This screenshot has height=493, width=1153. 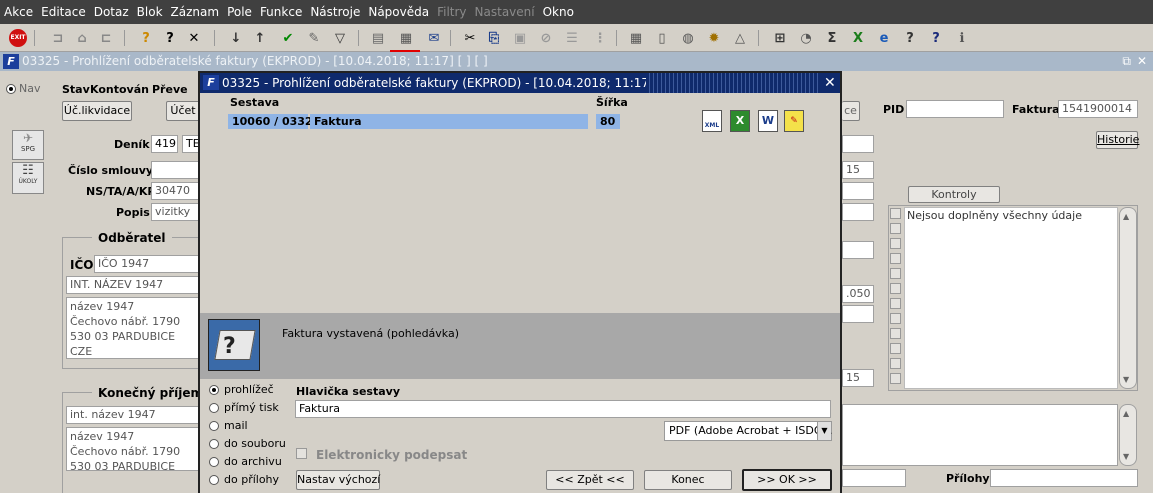 What do you see at coordinates (288, 38) in the screenshot?
I see `commit-check-icon: ✔` at bounding box center [288, 38].